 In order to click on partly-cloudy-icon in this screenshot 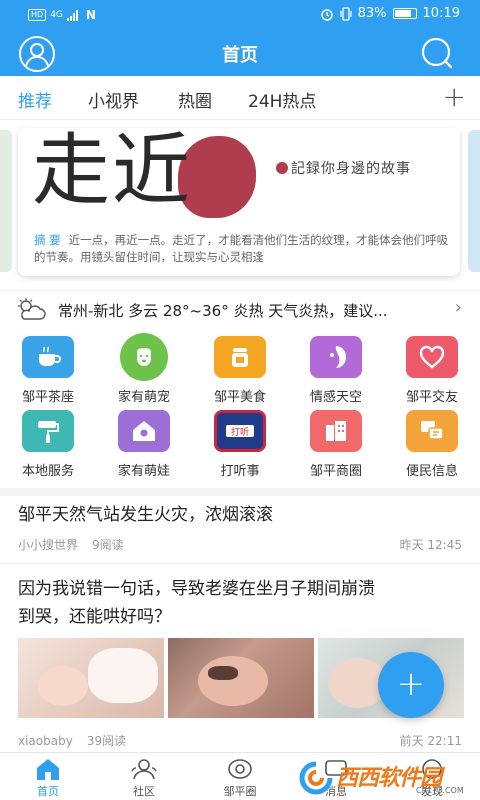, I will do `click(32, 309)`.